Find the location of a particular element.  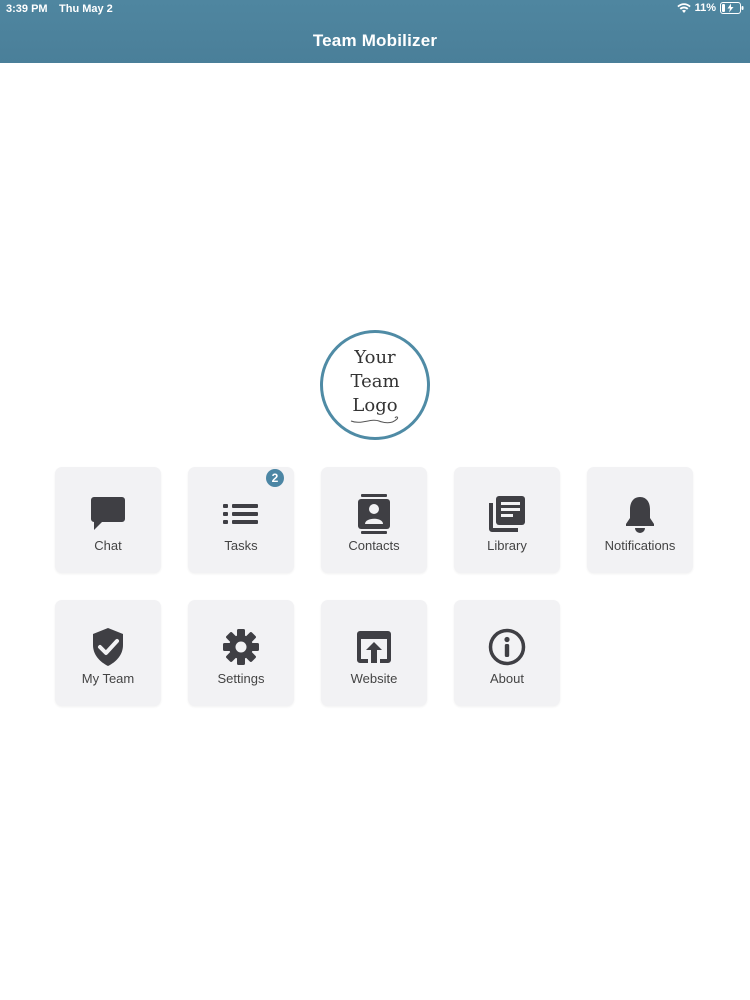

tile-contacts: Contacts is located at coordinates (374, 520).